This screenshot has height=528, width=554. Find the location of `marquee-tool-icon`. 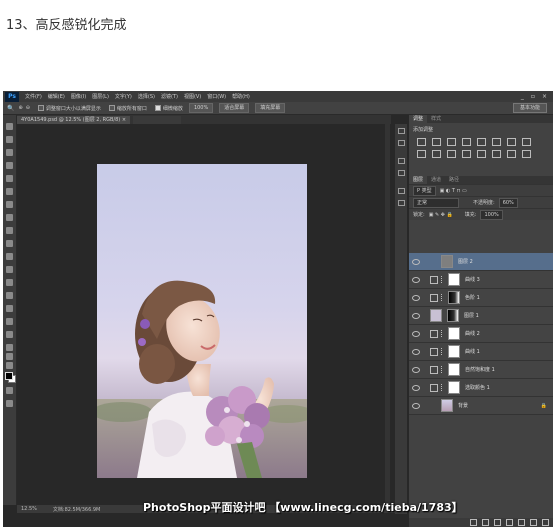

marquee-tool-icon is located at coordinates (9, 139).